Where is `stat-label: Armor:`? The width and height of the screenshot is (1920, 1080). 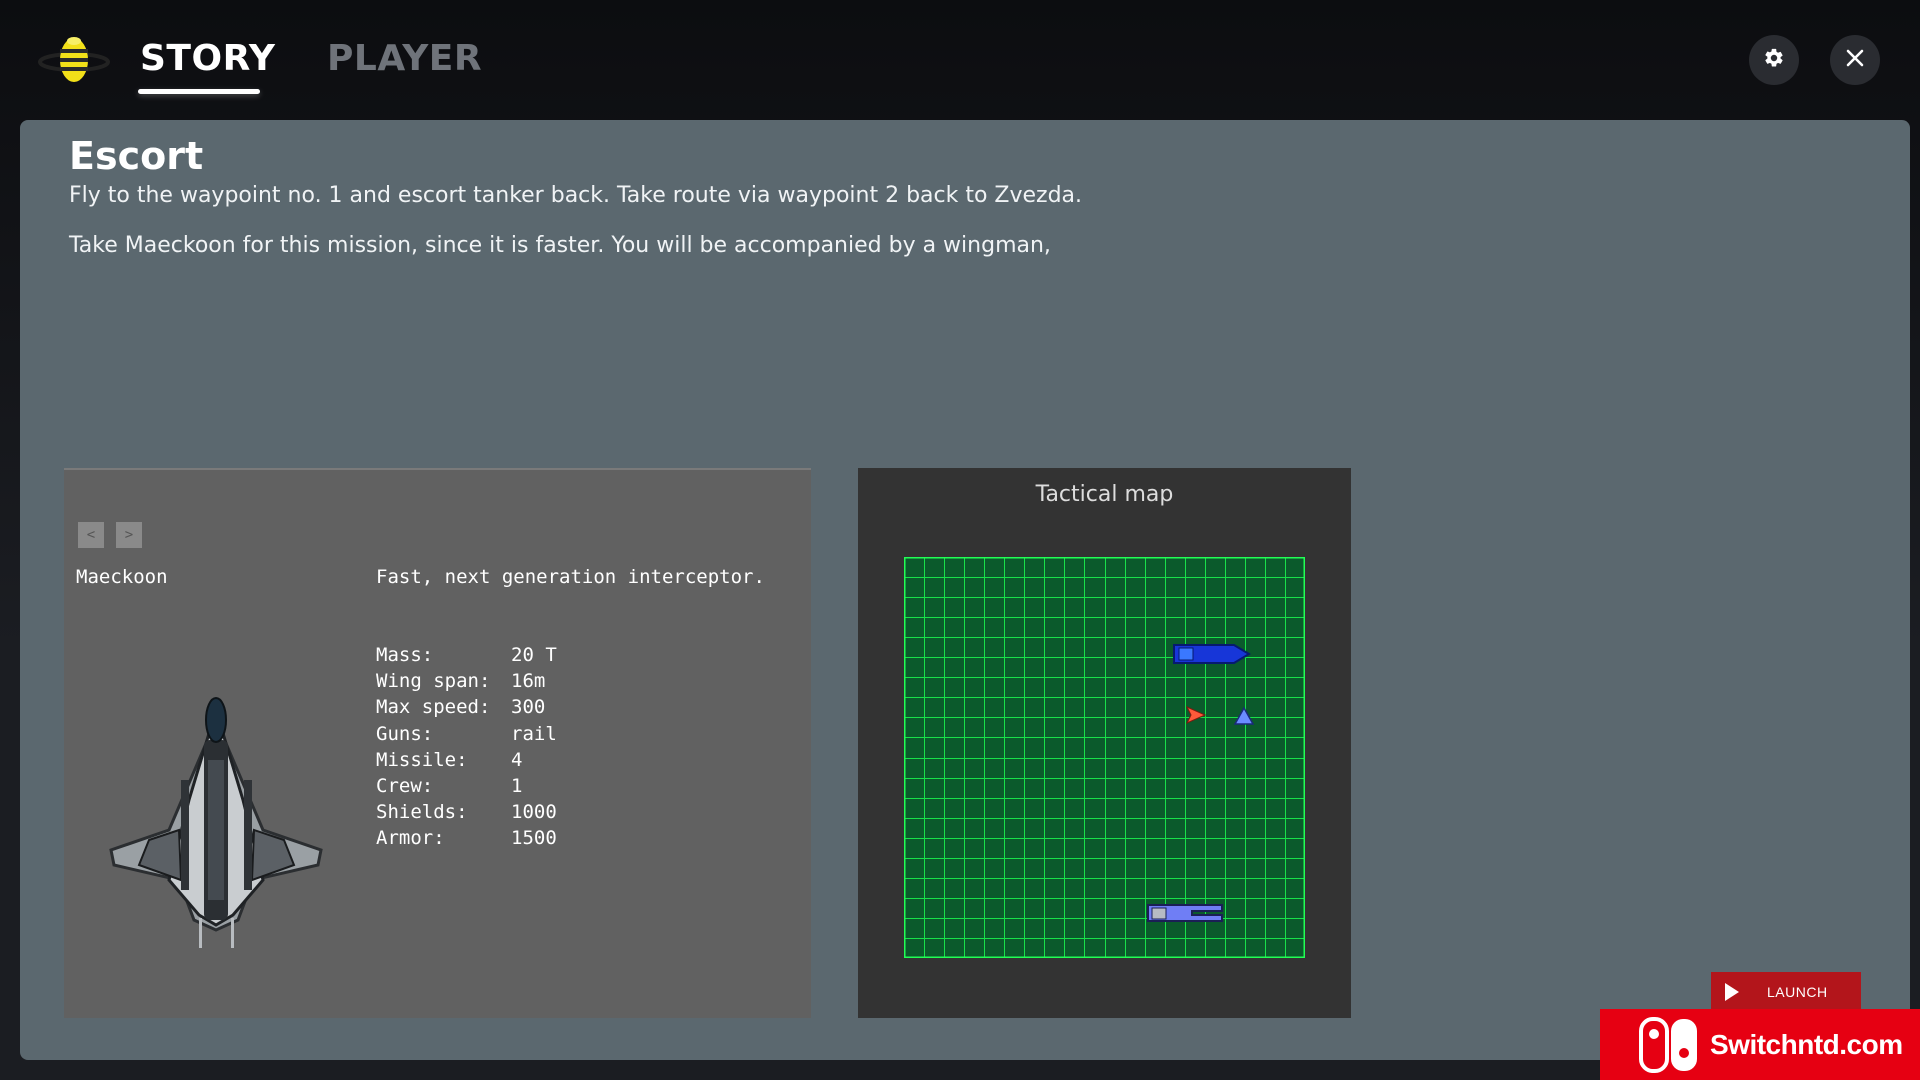 stat-label: Armor: is located at coordinates (410, 838).